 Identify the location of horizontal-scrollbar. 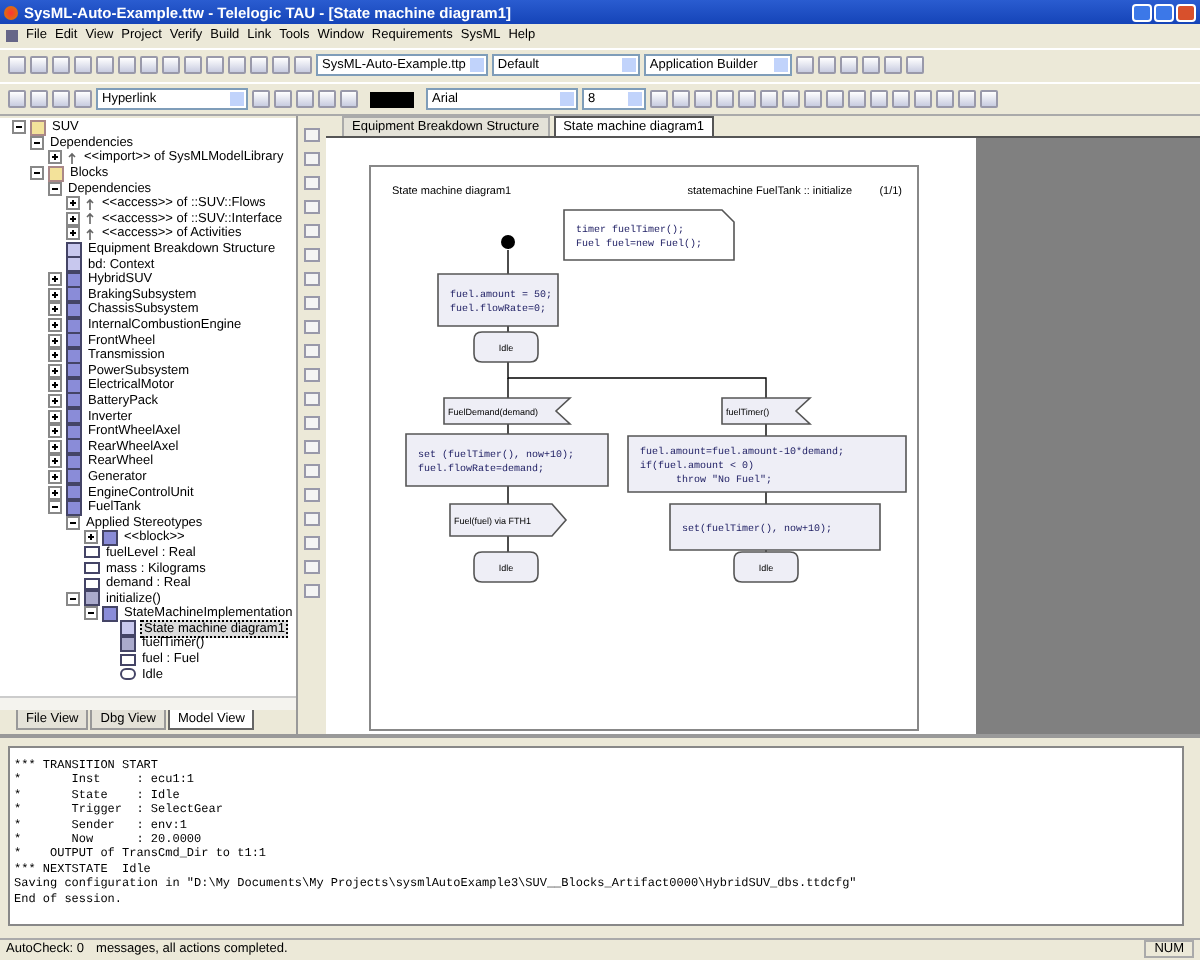
(148, 703).